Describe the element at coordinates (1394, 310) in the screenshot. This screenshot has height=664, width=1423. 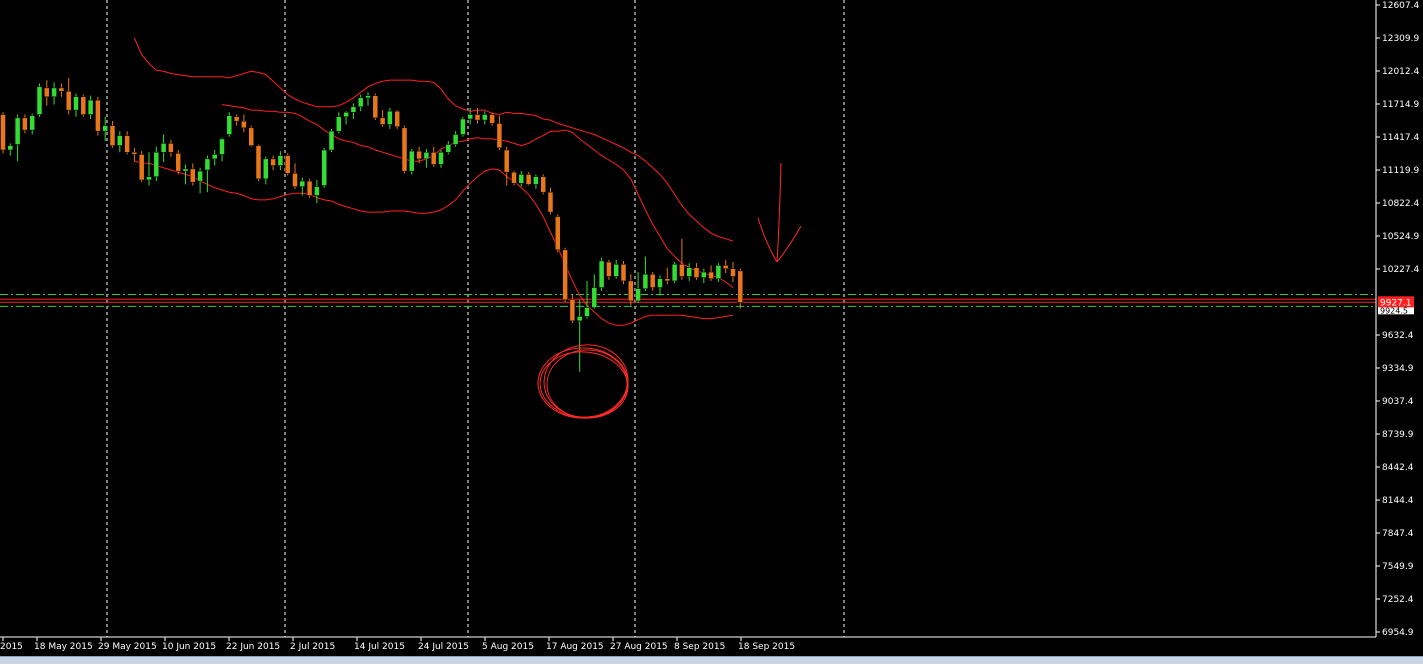
I see `secondary-price-label: 9924.5` at that location.